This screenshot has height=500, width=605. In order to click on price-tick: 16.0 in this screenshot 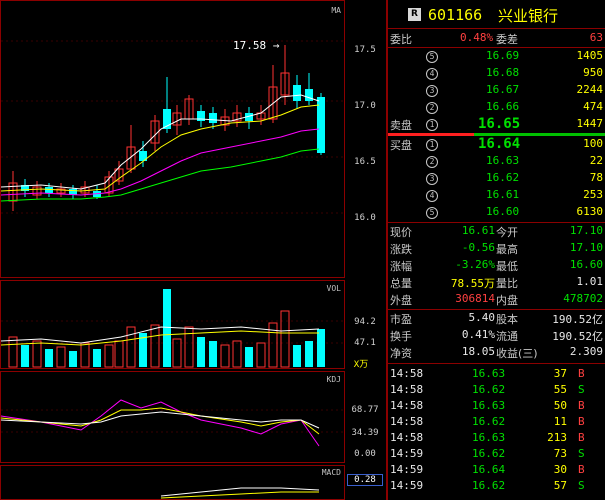, I will do `click(365, 218)`.